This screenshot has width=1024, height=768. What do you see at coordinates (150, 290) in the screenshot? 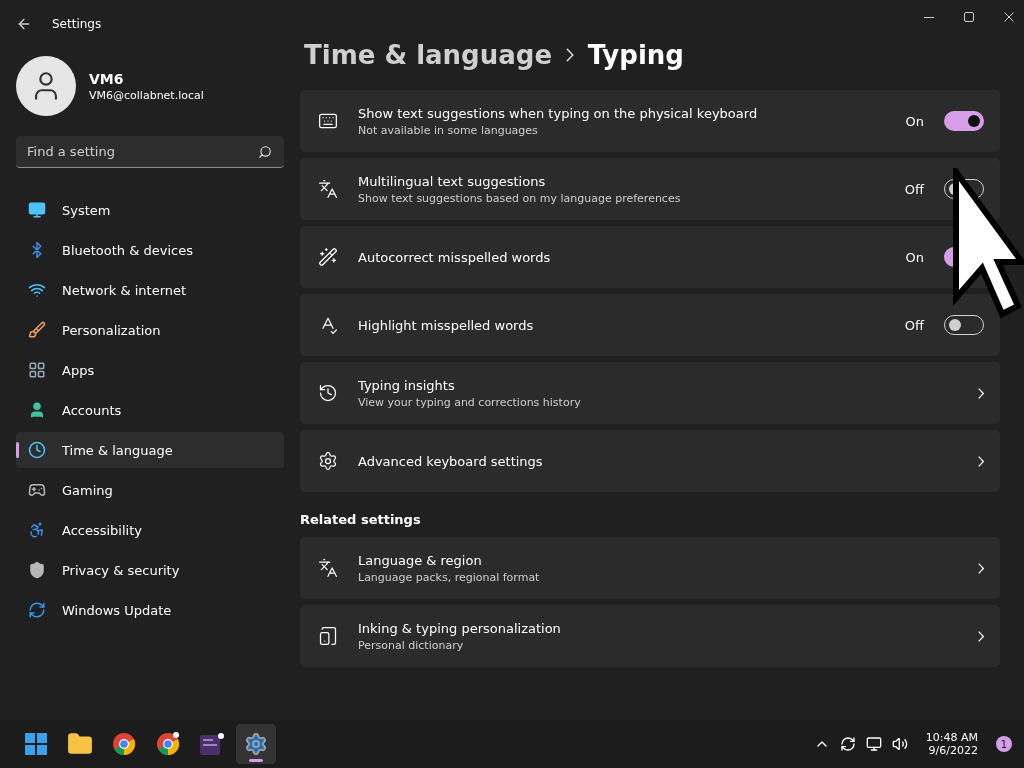
I see `nav-item: Network & internet` at bounding box center [150, 290].